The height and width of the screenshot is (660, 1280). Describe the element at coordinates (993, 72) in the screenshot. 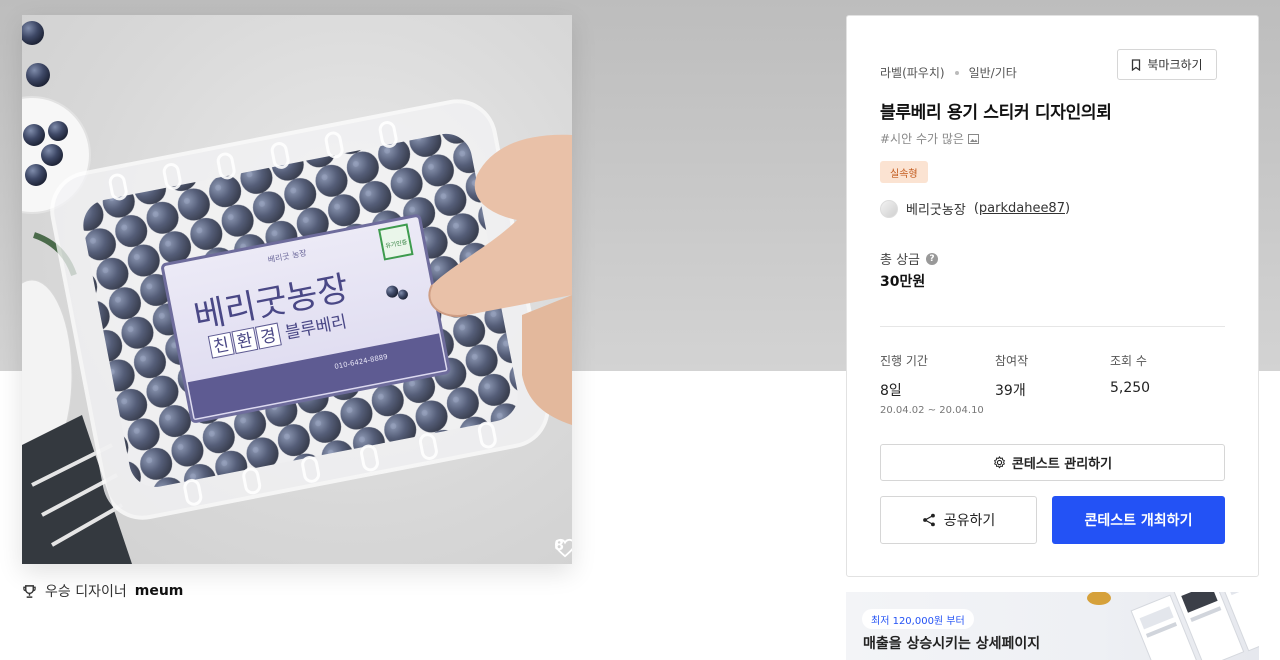

I see `category-secondary: 일반/기타` at that location.